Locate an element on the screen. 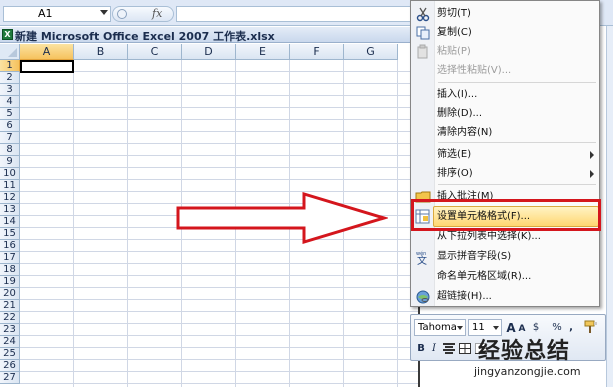 The height and width of the screenshot is (387, 613). row-header-8: 8 is located at coordinates (10, 150).